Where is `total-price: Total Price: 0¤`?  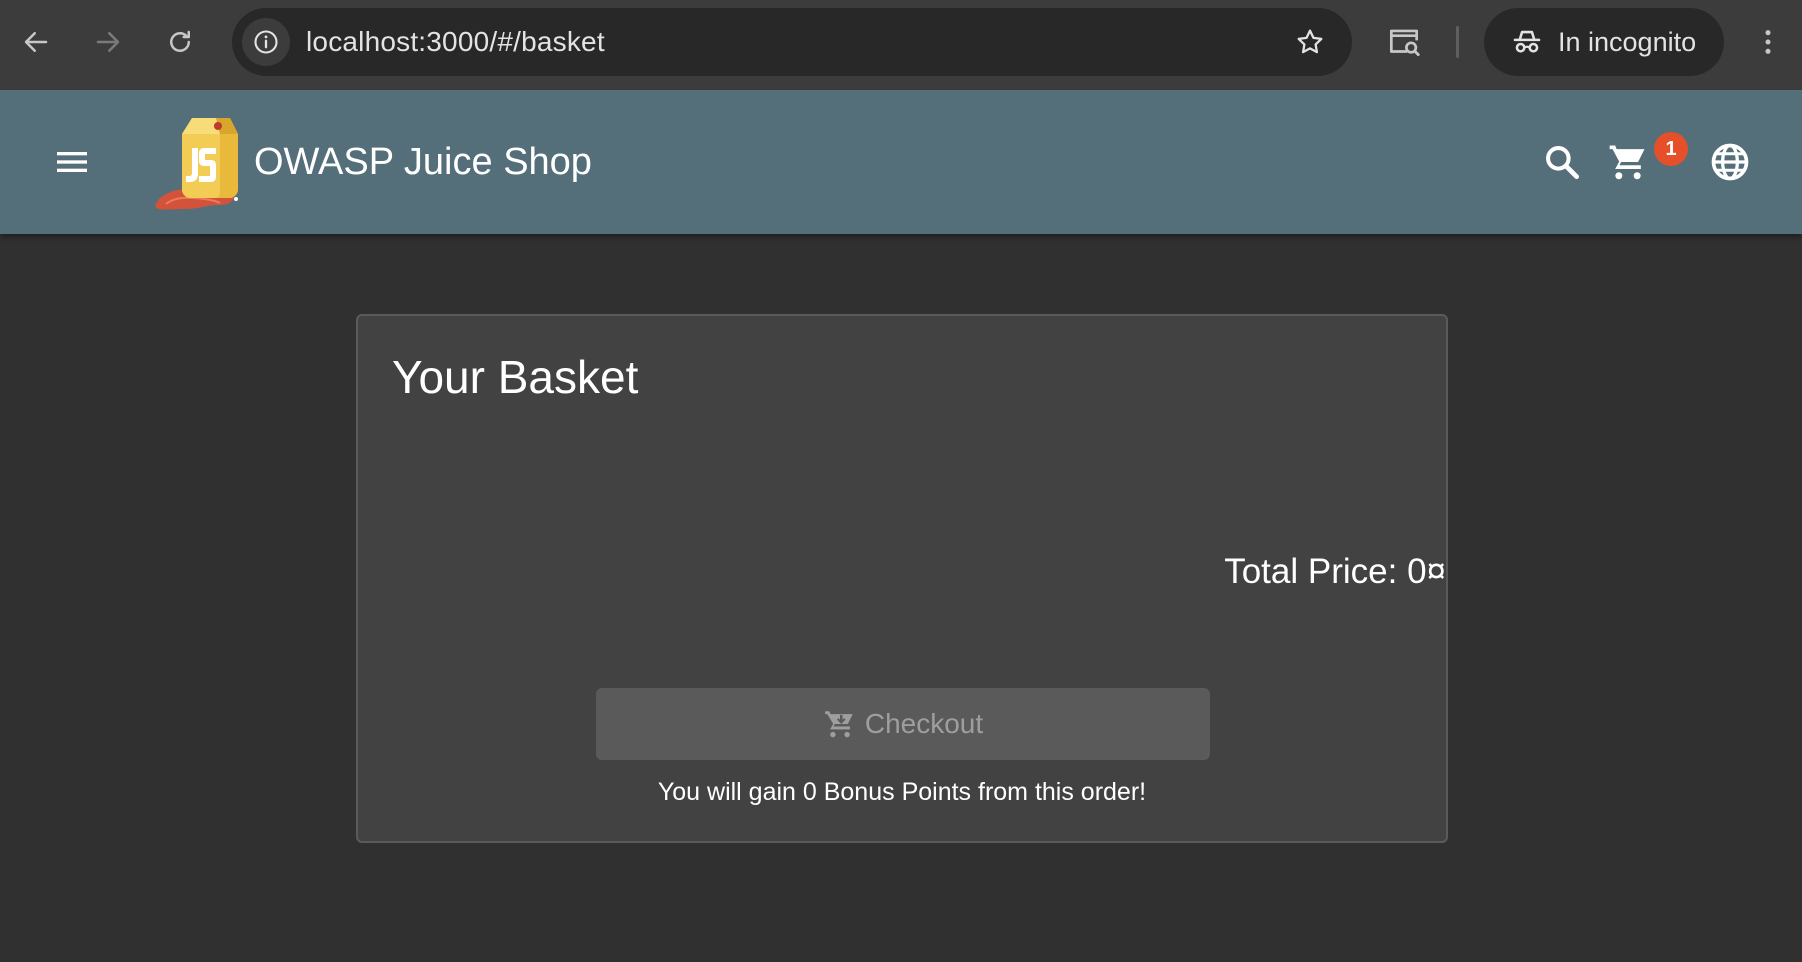 total-price: Total Price: 0¤ is located at coordinates (1335, 571).